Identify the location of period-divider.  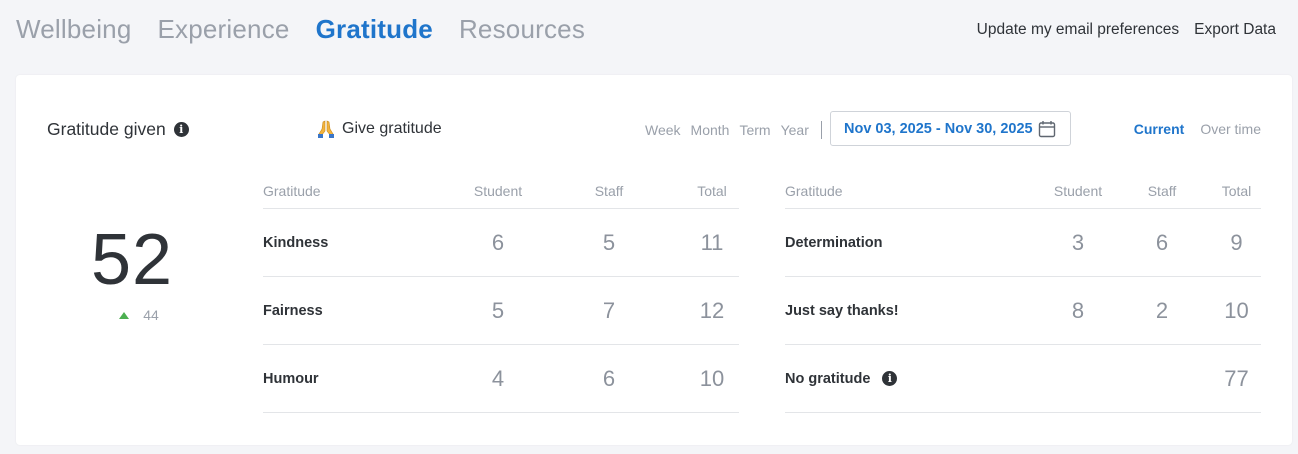
(821, 130).